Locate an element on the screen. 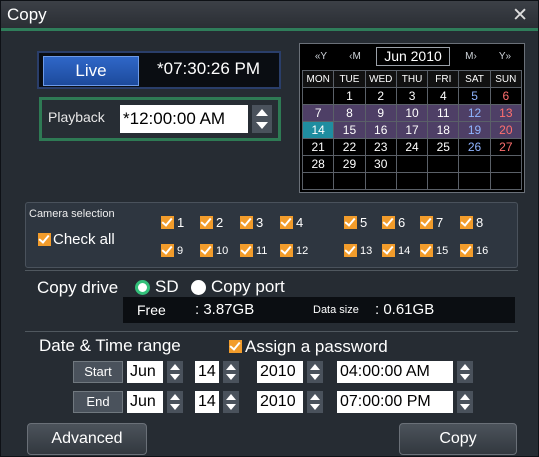 This screenshot has width=539, height=457. start-month-stepper is located at coordinates (175, 372).